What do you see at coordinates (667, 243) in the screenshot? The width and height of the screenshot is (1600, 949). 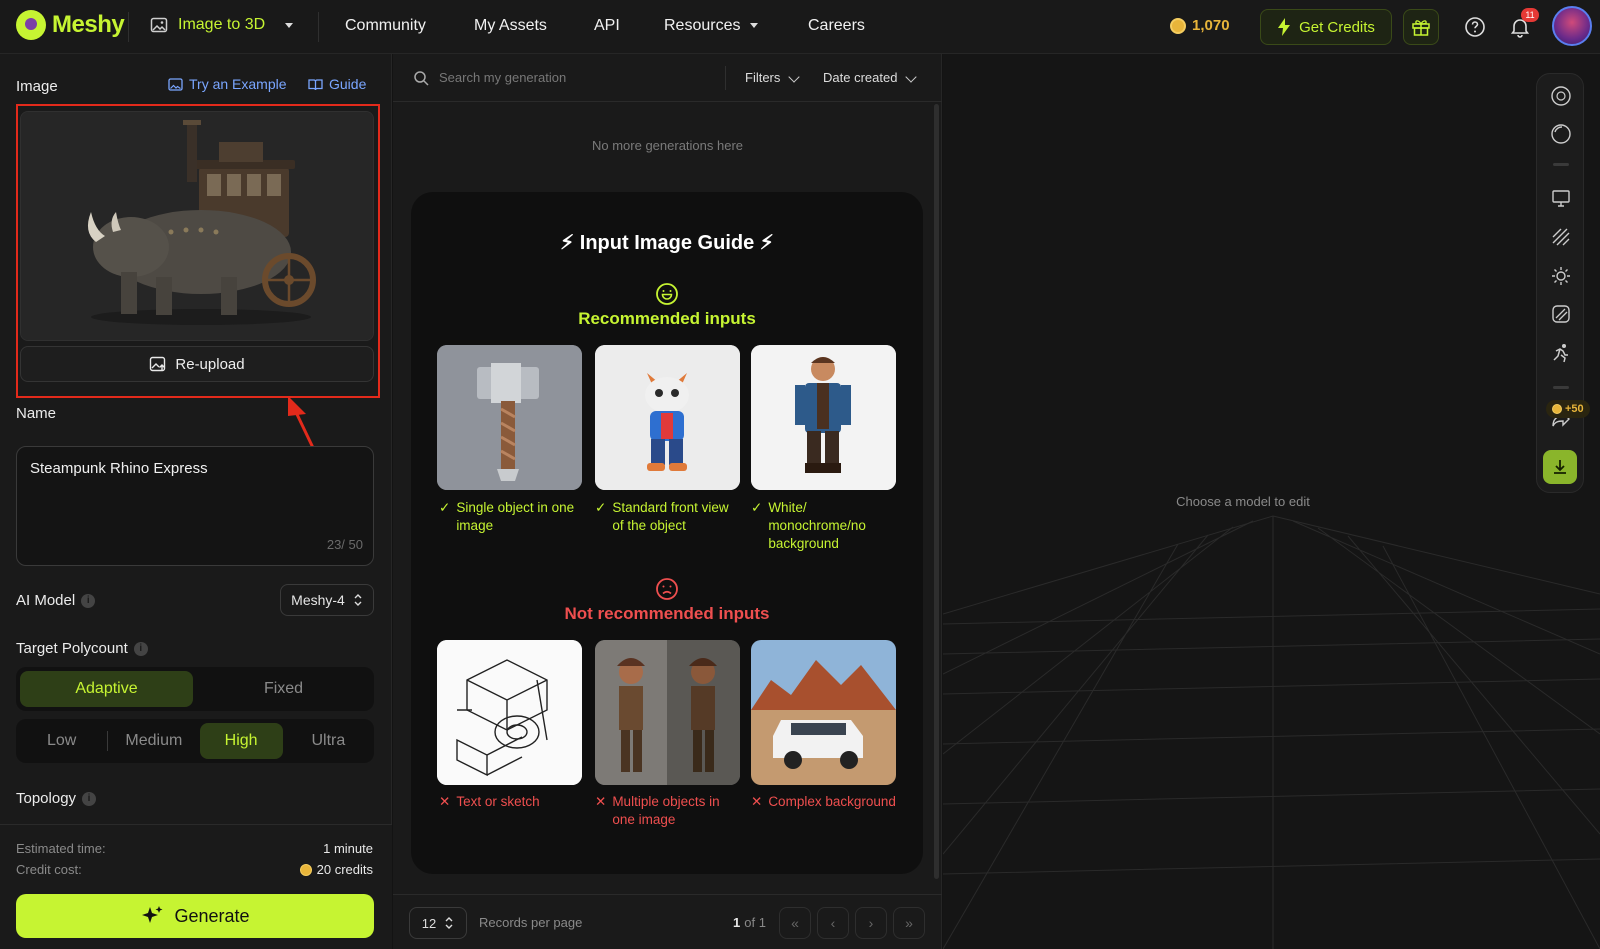 I see `guide-title-text: Input Image Guide` at bounding box center [667, 243].